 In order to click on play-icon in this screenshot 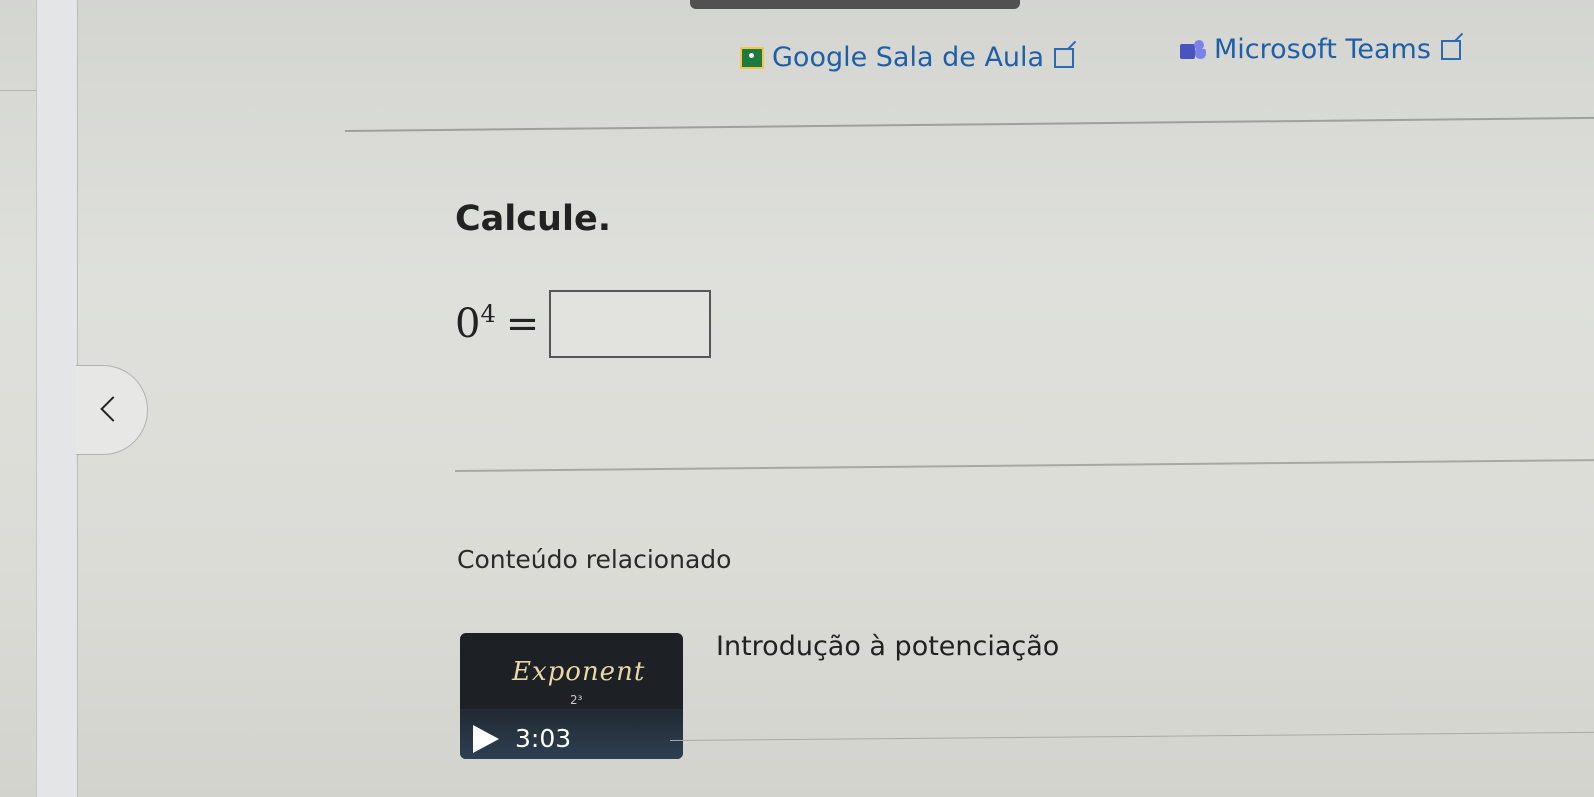, I will do `click(486, 739)`.